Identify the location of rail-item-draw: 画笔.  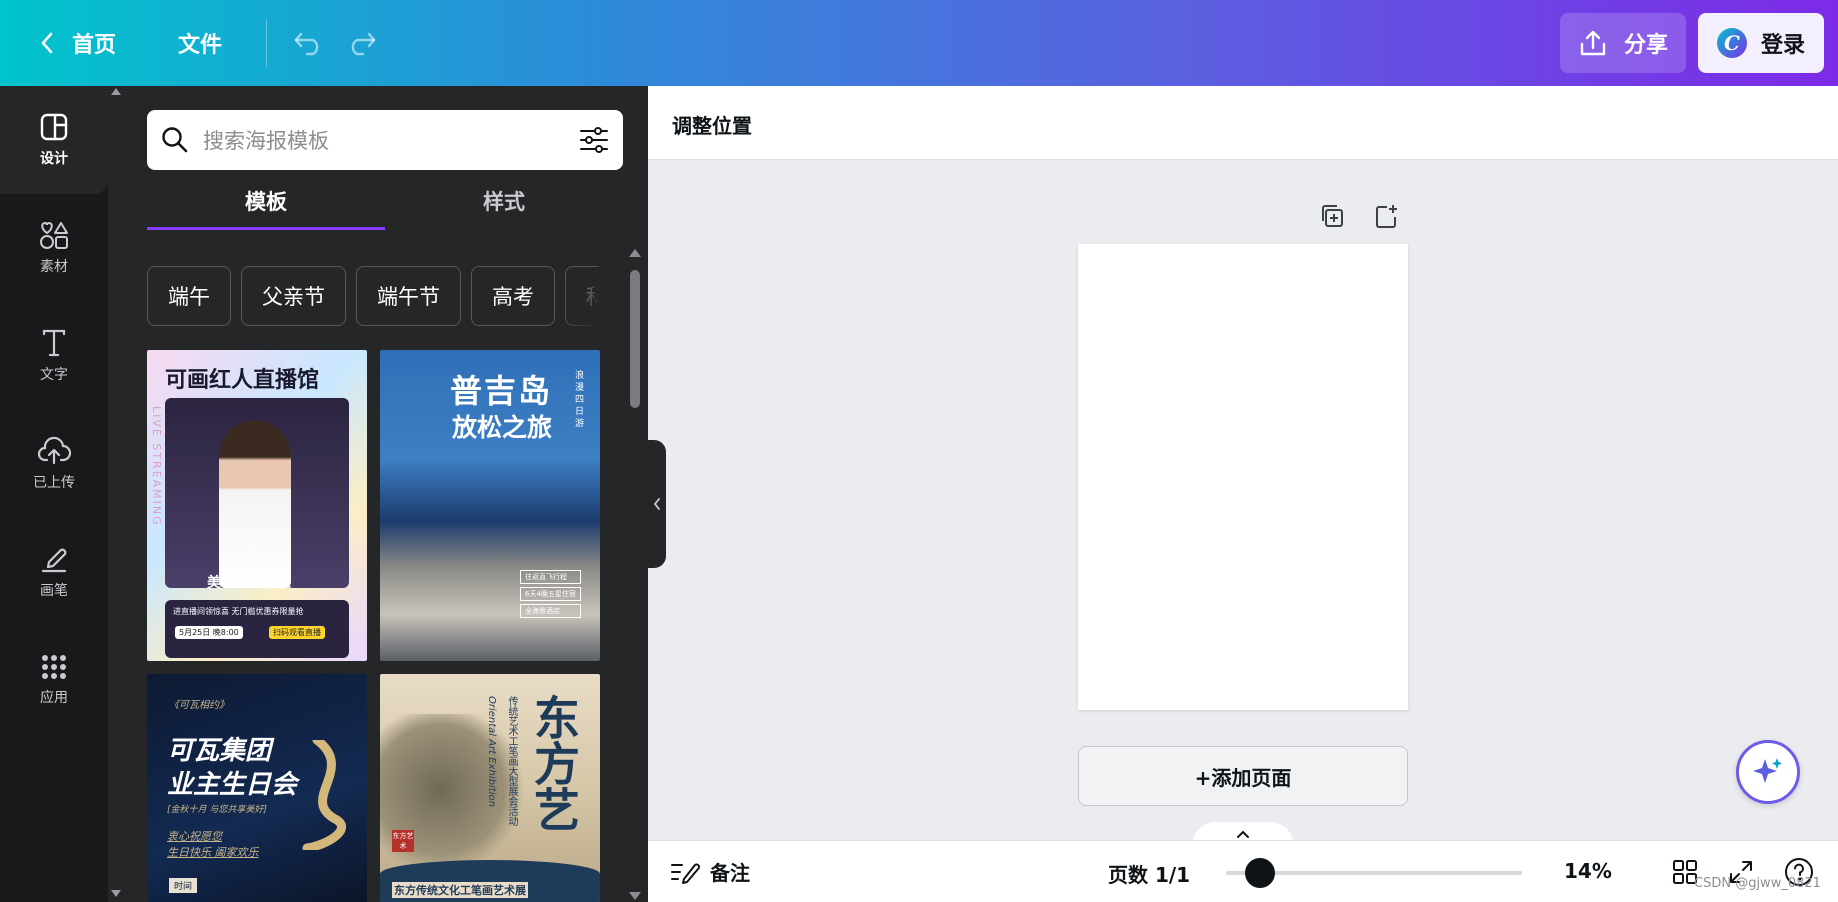
(54, 572).